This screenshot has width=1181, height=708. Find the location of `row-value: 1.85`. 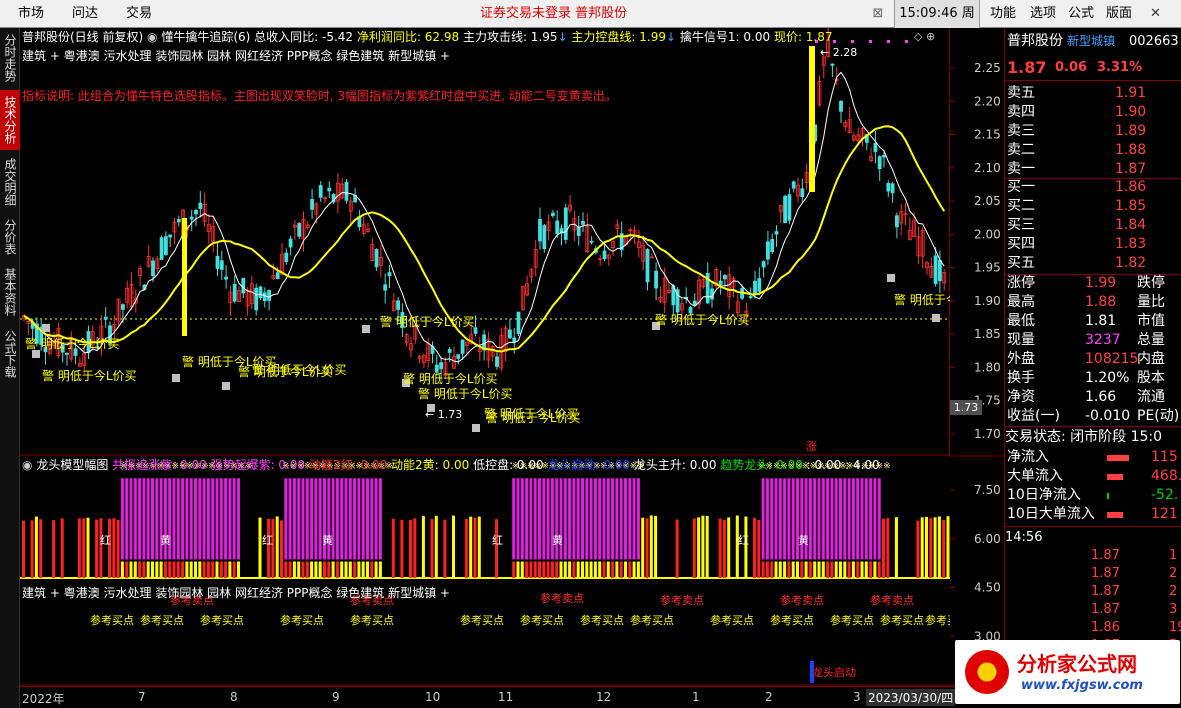

row-value: 1.85 is located at coordinates (1131, 206).